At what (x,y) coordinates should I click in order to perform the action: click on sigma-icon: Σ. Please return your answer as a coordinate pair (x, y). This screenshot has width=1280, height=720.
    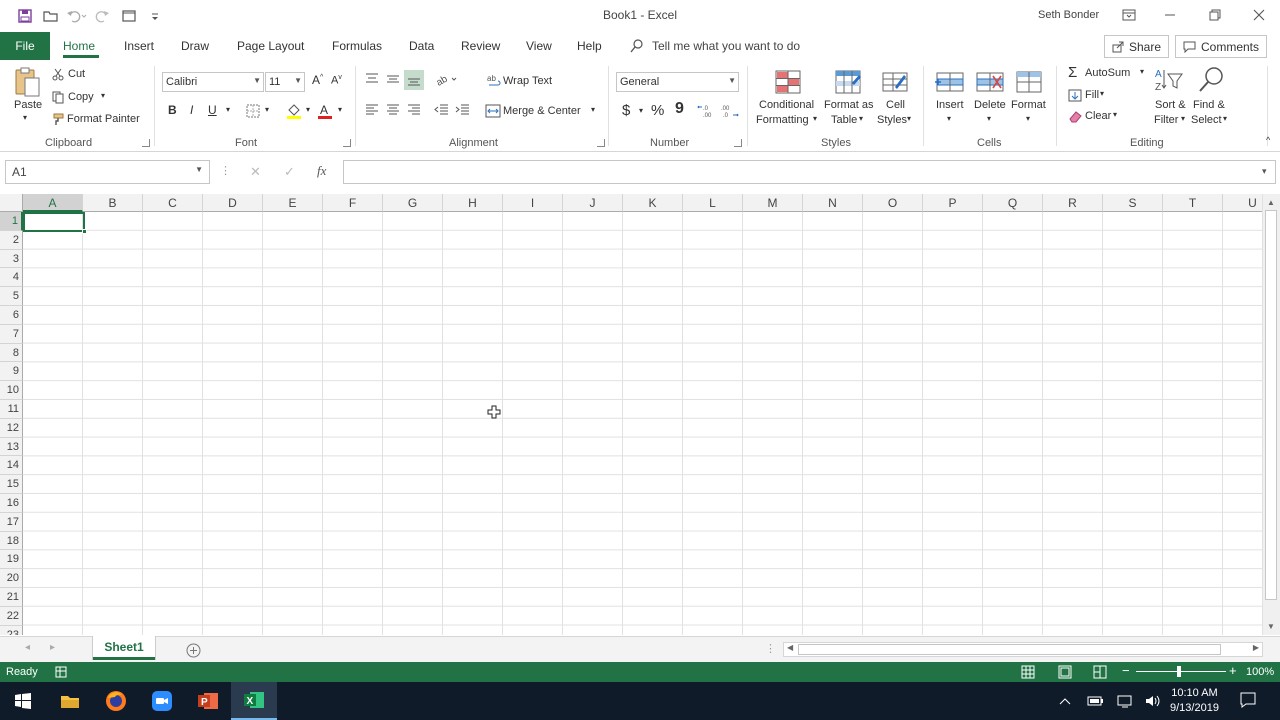
    Looking at the image, I should click on (1072, 72).